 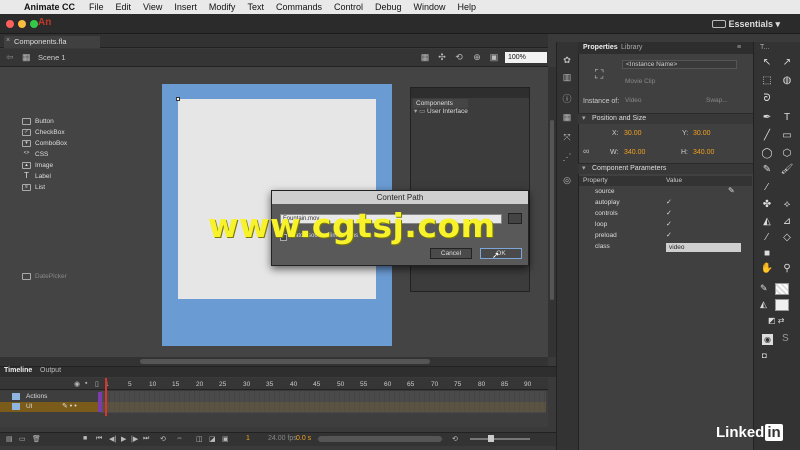 What do you see at coordinates (134, 439) in the screenshot?
I see `step-forward-icon: |▶` at bounding box center [134, 439].